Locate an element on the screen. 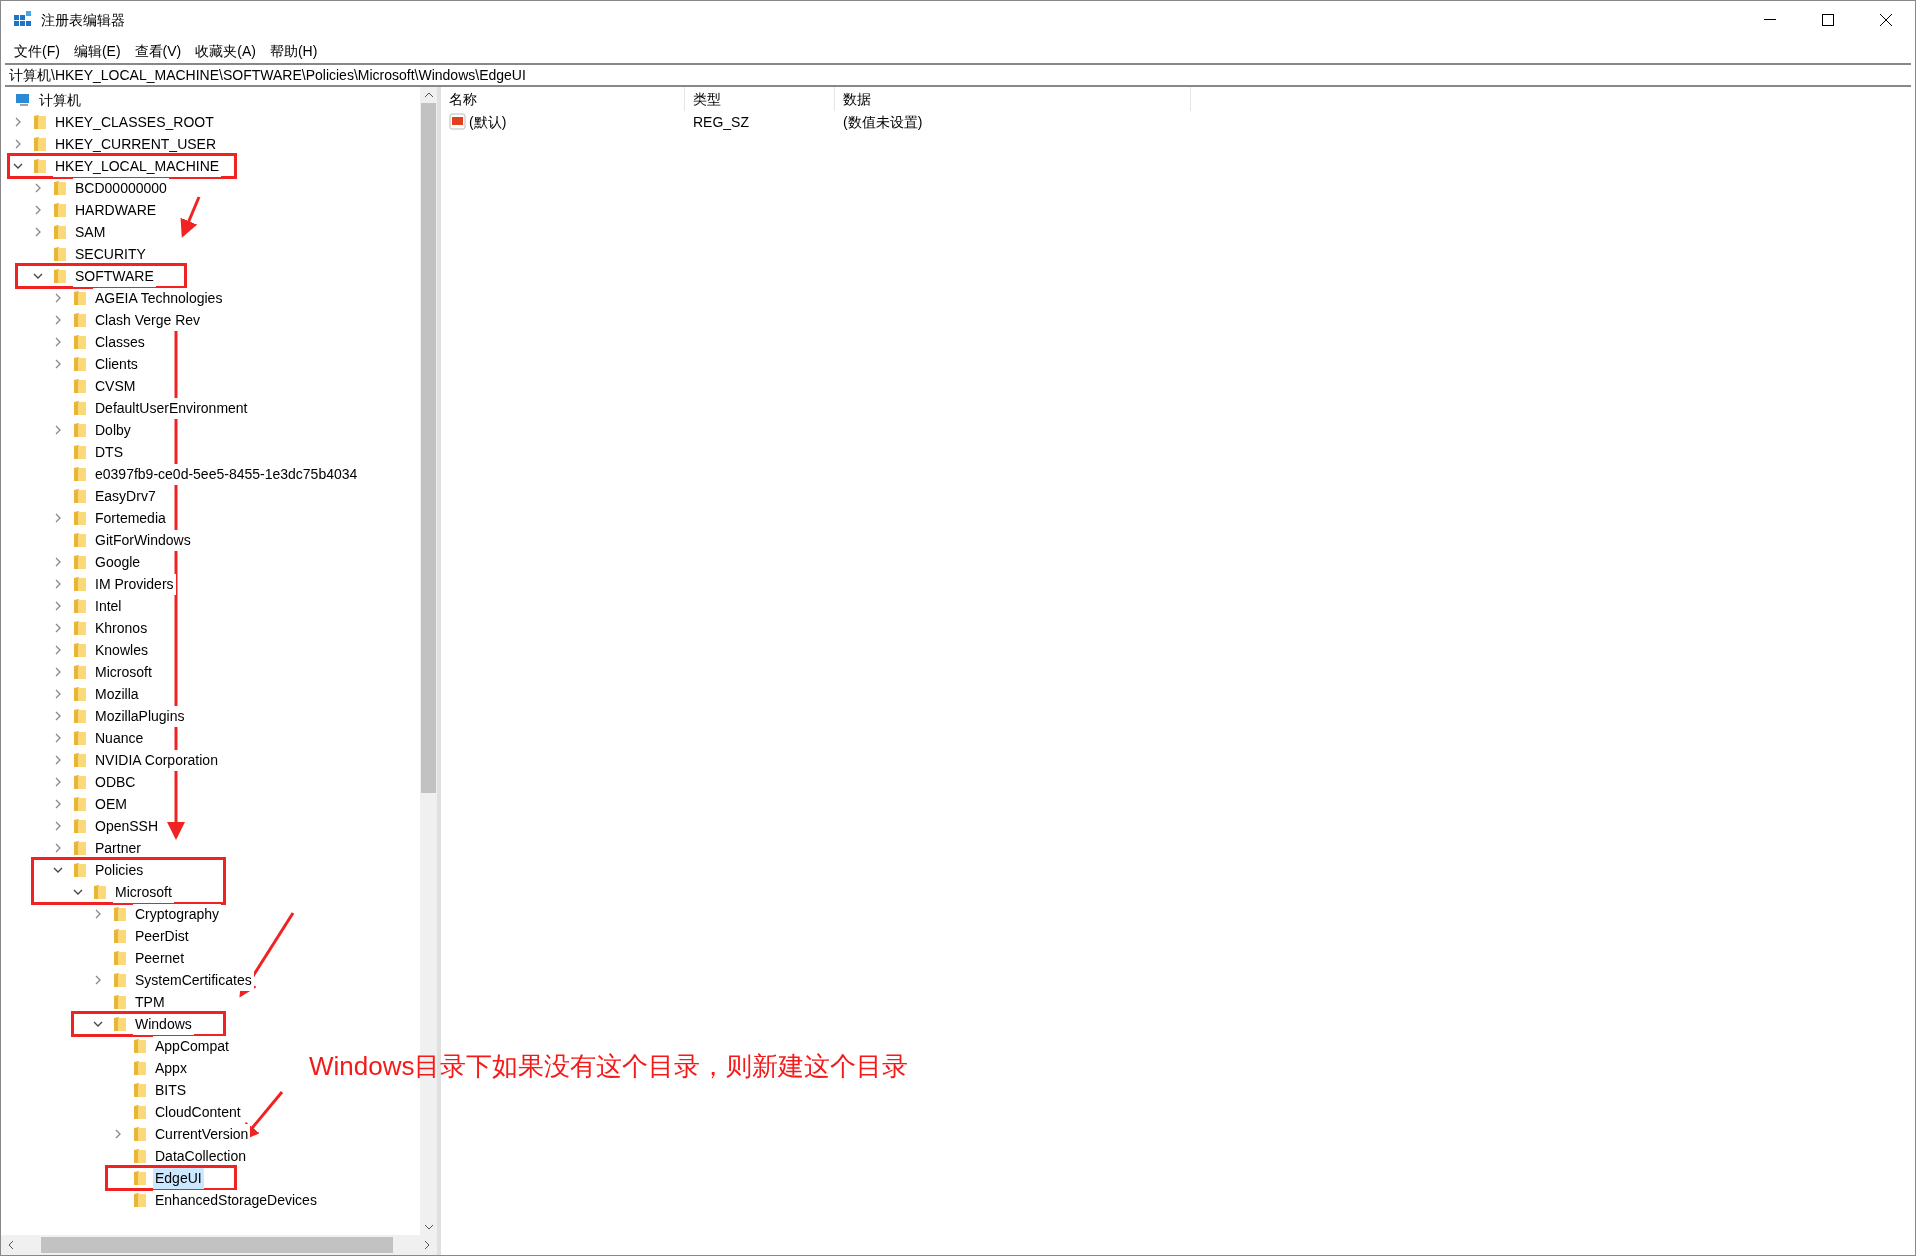 This screenshot has height=1256, width=1916. tree-item: EnhancedStorageDevices is located at coordinates (236, 1200).